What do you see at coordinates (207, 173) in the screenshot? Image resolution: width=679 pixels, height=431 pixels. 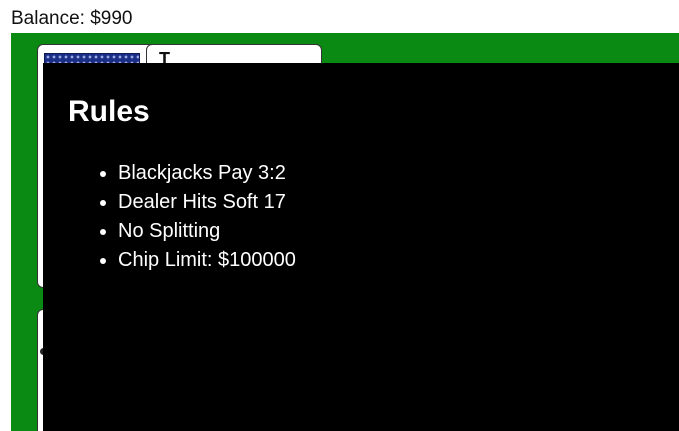 I see `rule-item: Blackjacks Pay 3:2` at bounding box center [207, 173].